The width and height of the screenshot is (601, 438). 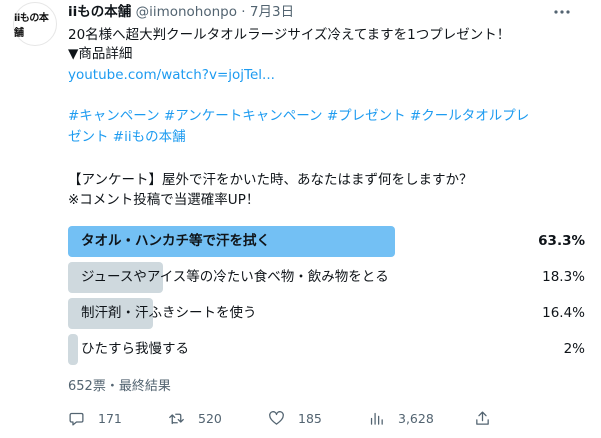 What do you see at coordinates (328, 418) in the screenshot?
I see `action-bar: 171 520 185 3,628` at bounding box center [328, 418].